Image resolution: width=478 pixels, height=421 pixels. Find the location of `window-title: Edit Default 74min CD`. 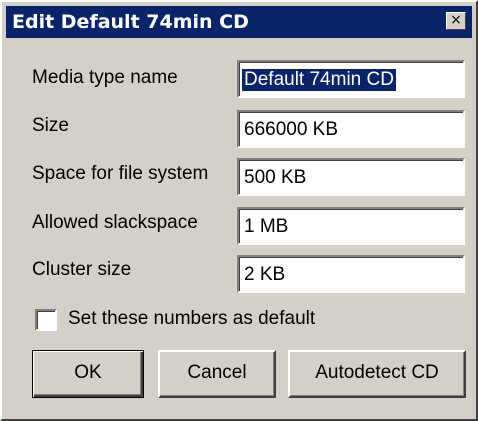

window-title: Edit Default 74min CD is located at coordinates (130, 22).